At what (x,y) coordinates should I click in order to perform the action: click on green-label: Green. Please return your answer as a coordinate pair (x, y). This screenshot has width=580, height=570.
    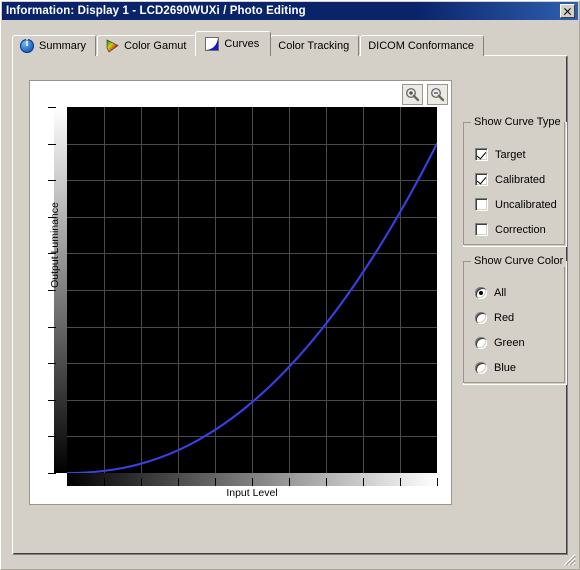
    Looking at the image, I should click on (509, 343).